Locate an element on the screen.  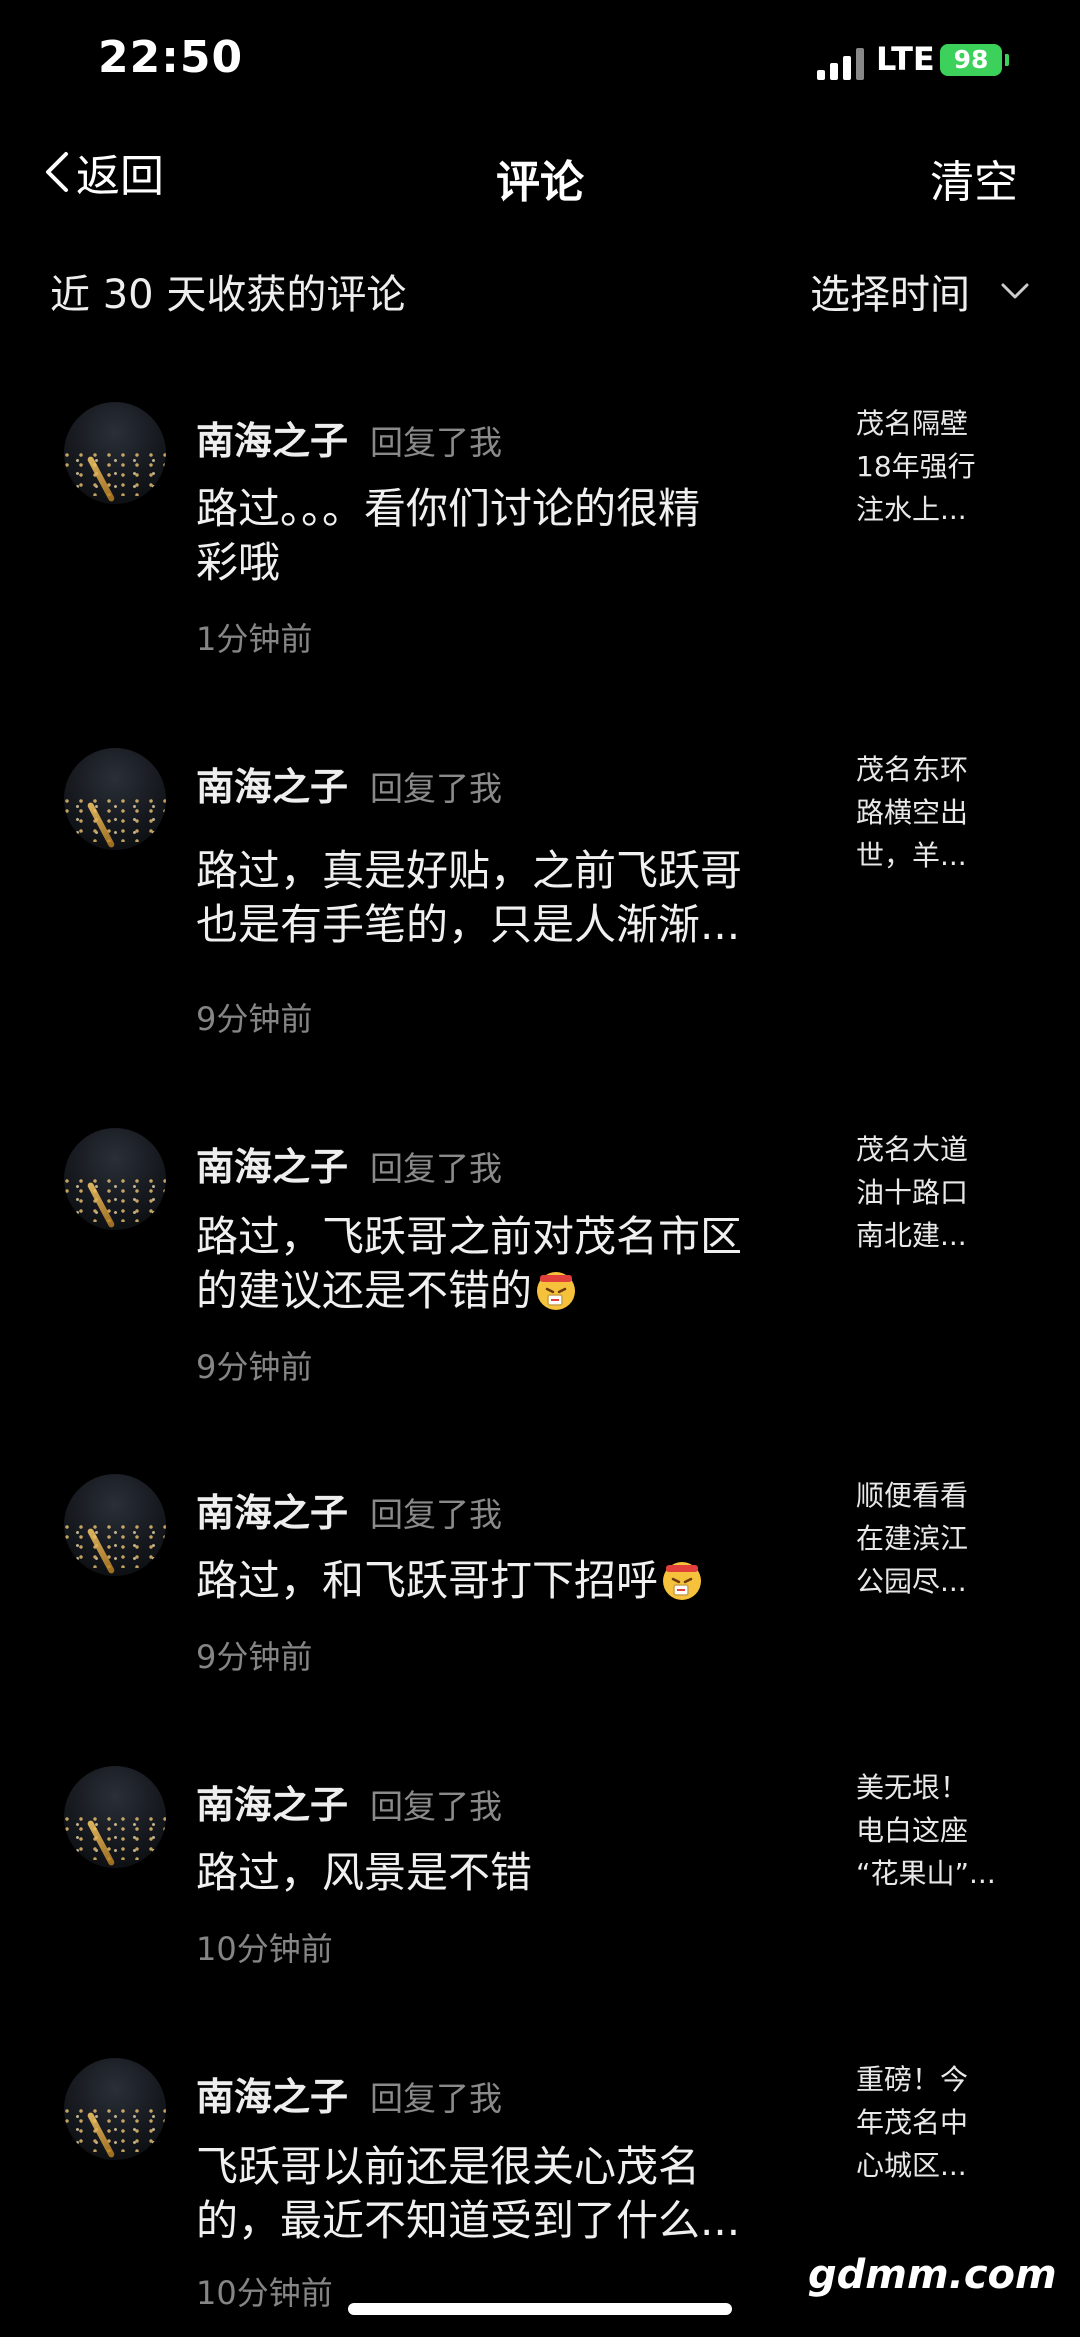
video-title-line: 路横空出 is located at coordinates (912, 812).